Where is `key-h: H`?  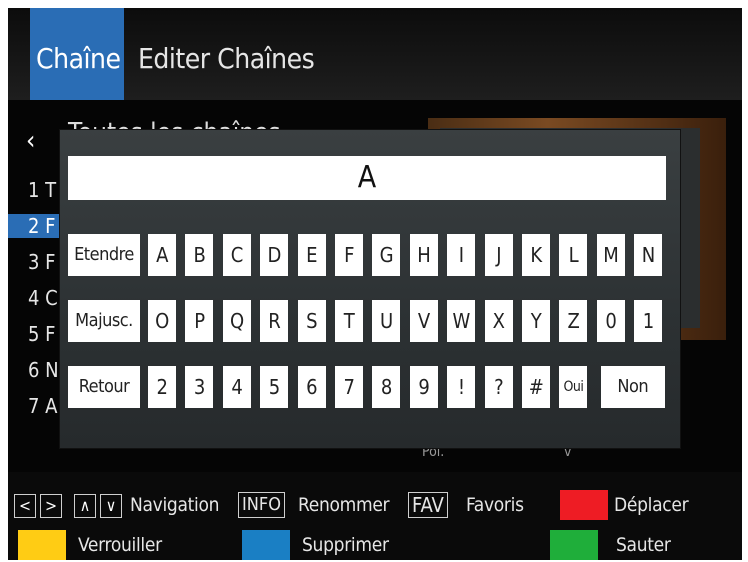
key-h: H is located at coordinates (423, 255).